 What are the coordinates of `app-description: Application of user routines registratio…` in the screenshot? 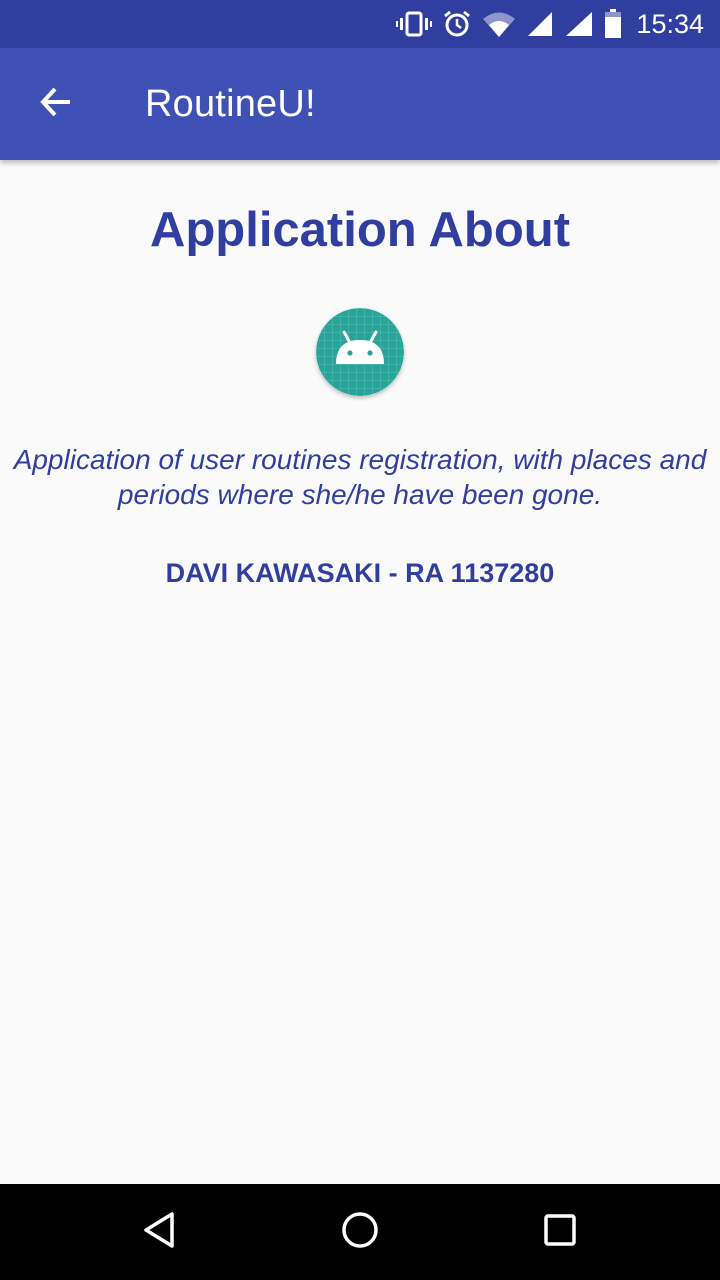 It's located at (360, 477).